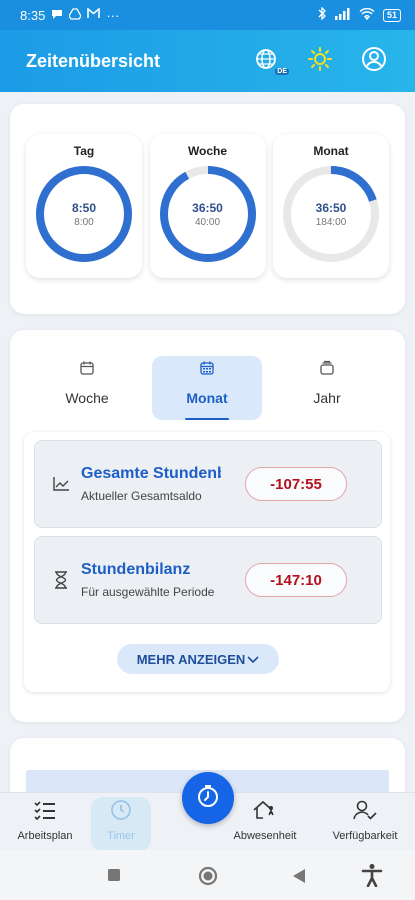  I want to click on battery-icon: 51, so click(391, 15).